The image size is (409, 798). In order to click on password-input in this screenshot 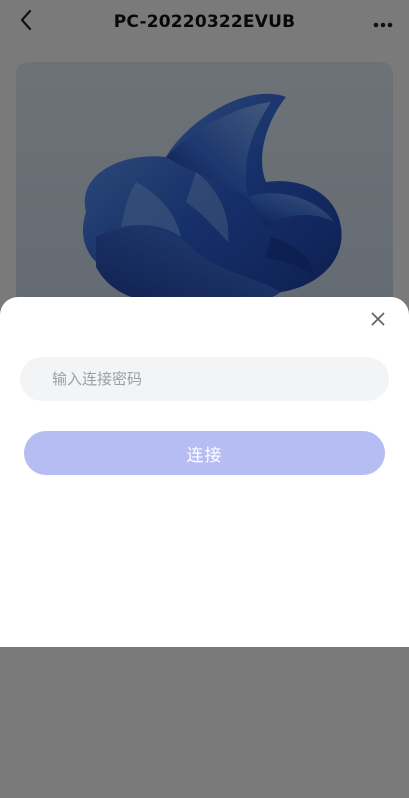, I will do `click(204, 379)`.